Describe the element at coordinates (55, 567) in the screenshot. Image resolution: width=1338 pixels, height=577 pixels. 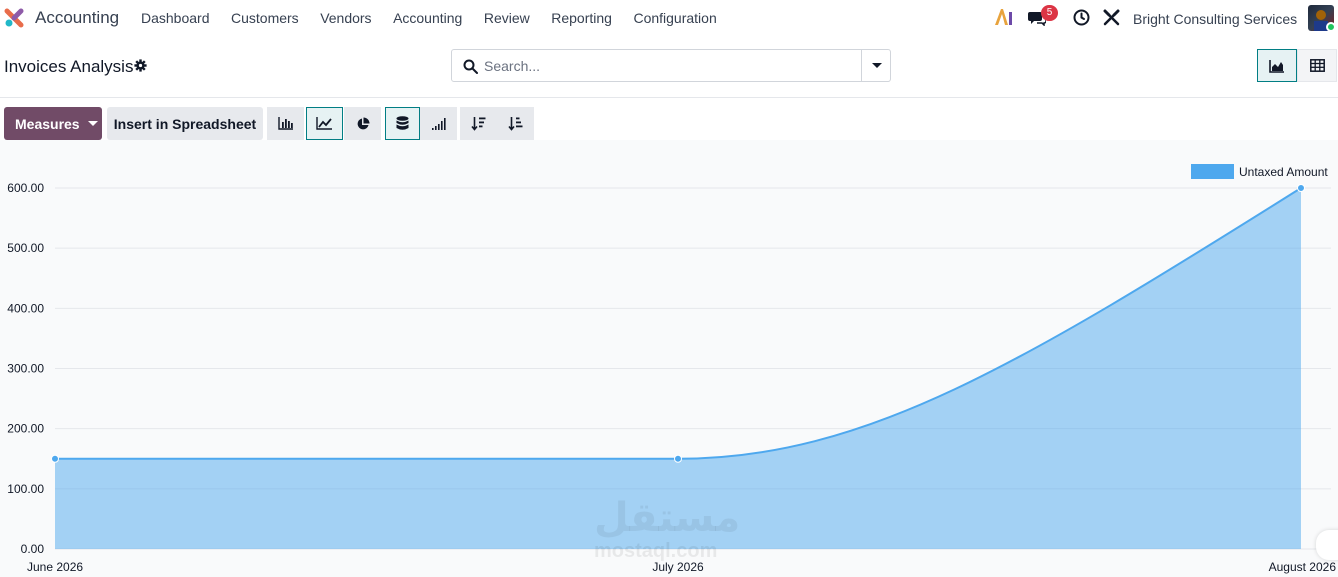
I see `x-tick-label: June 2026` at that location.